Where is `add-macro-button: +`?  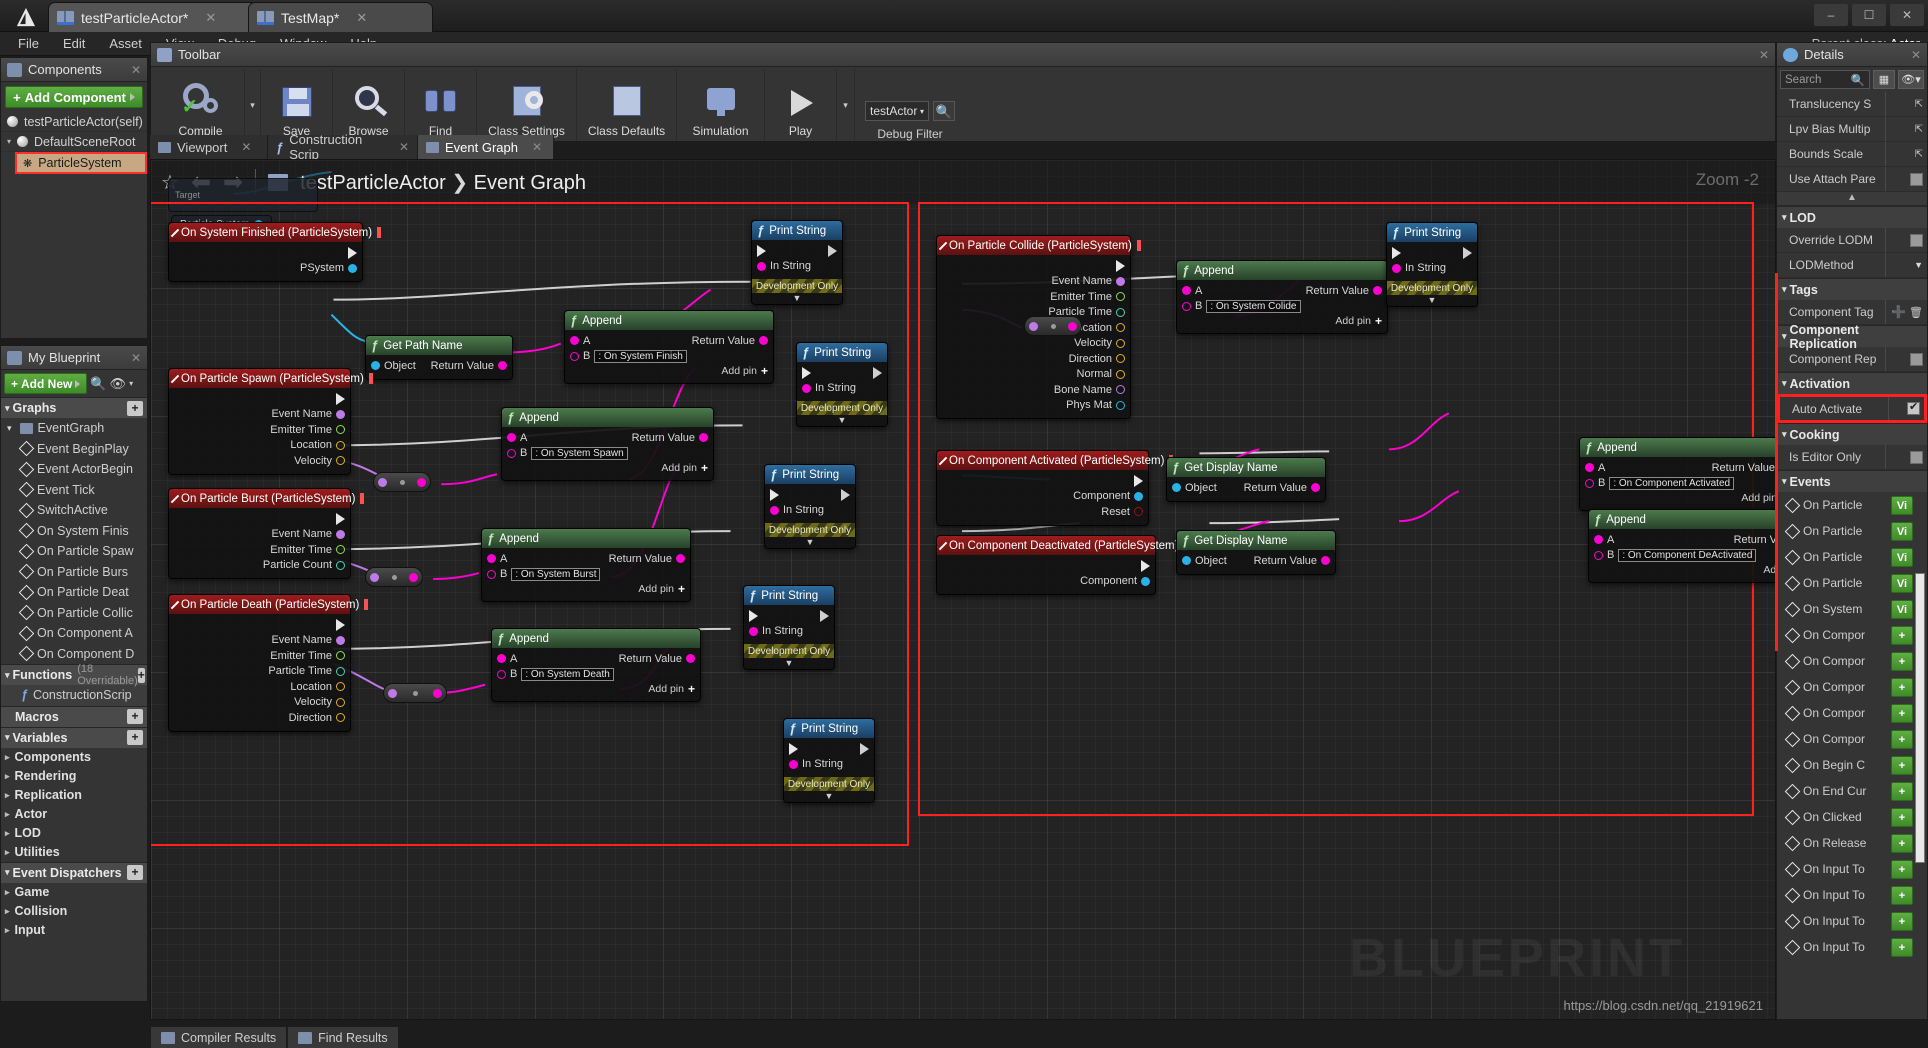
add-macro-button: + is located at coordinates (135, 716).